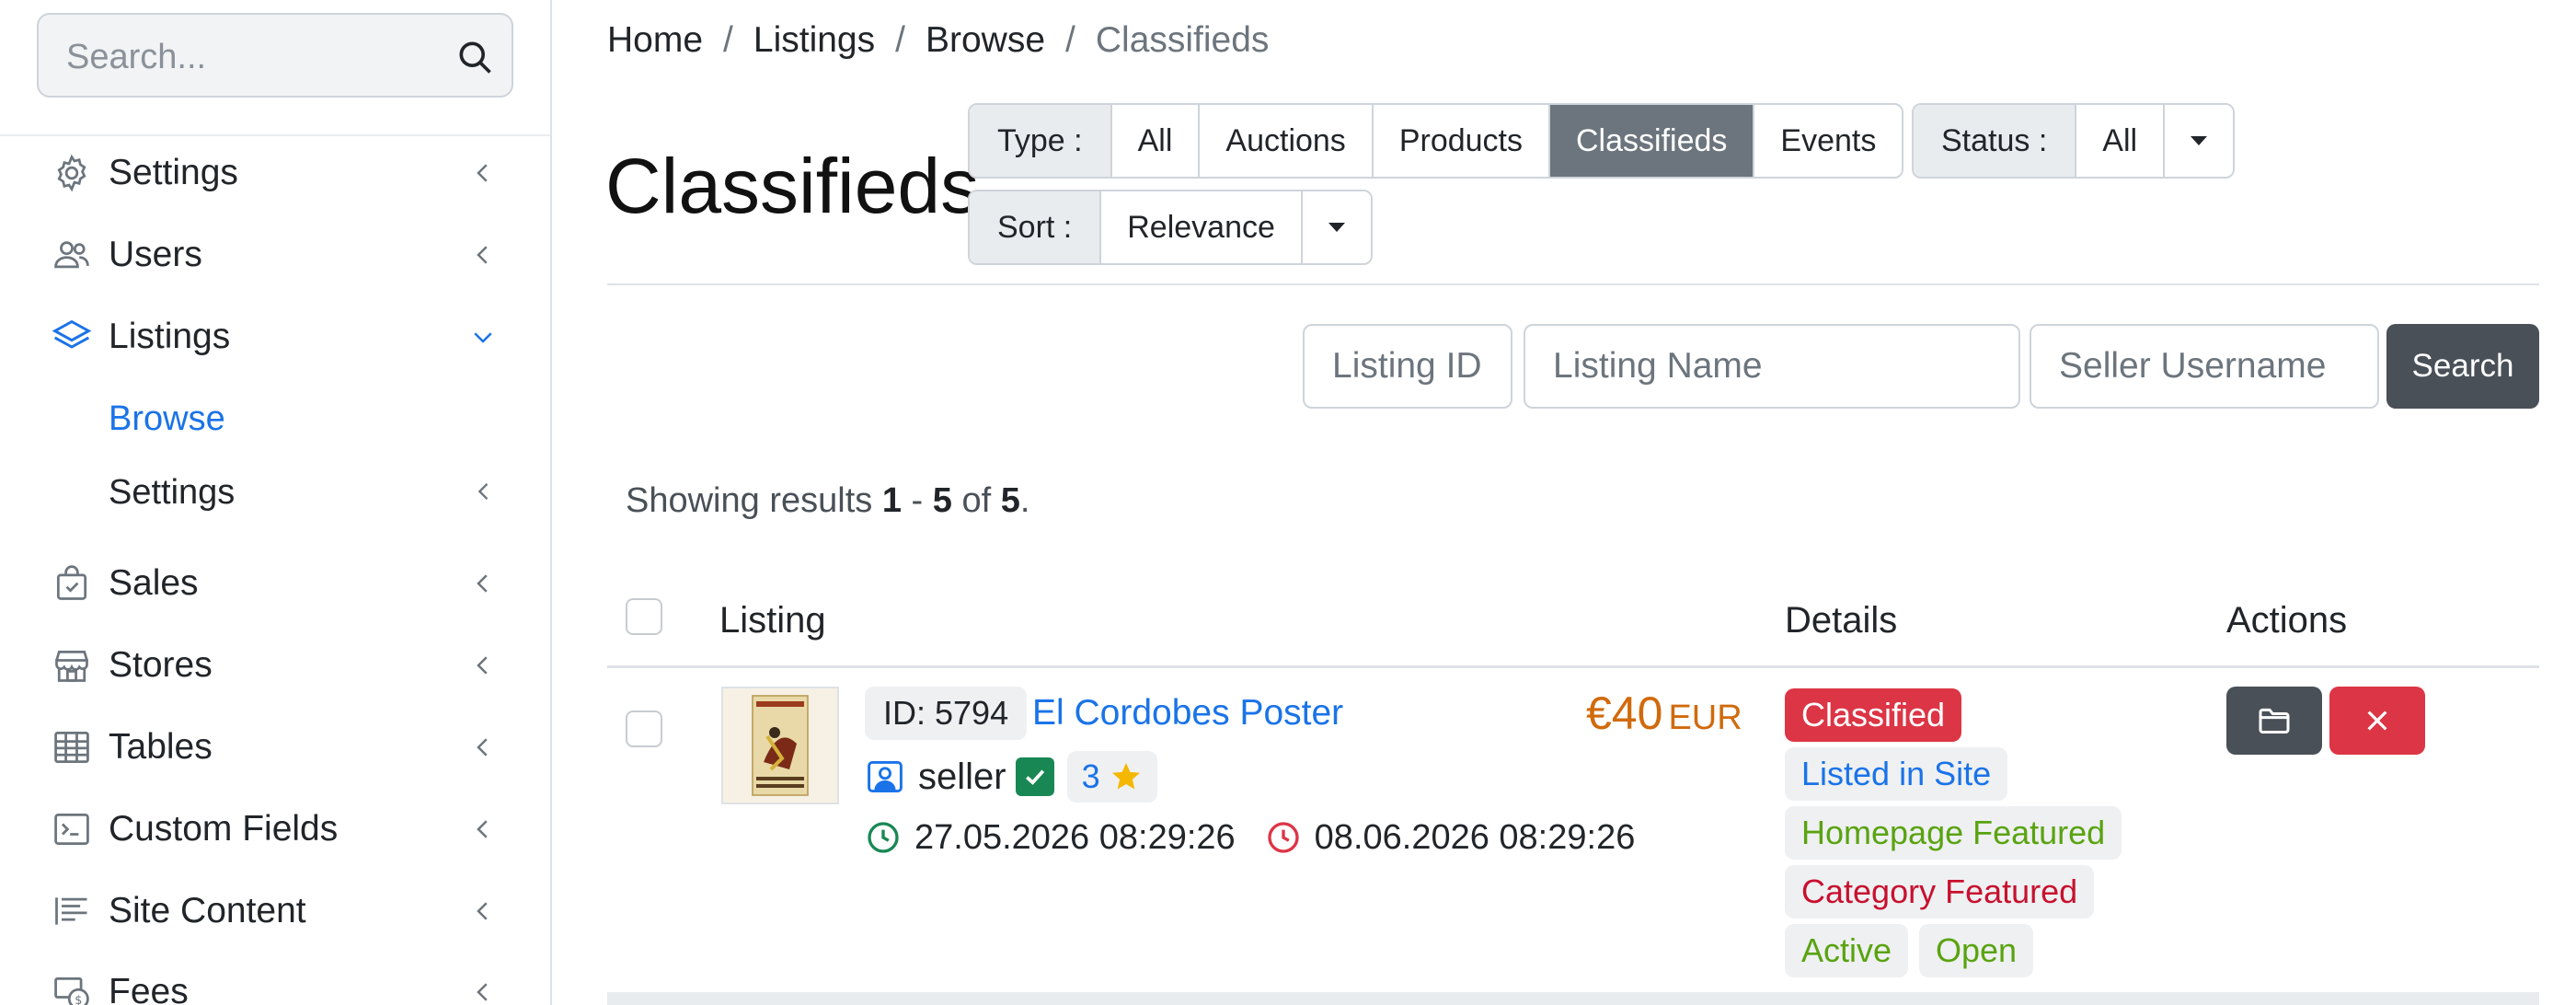  Describe the element at coordinates (985, 40) in the screenshot. I see `breadcrumb-browse: Browse` at that location.